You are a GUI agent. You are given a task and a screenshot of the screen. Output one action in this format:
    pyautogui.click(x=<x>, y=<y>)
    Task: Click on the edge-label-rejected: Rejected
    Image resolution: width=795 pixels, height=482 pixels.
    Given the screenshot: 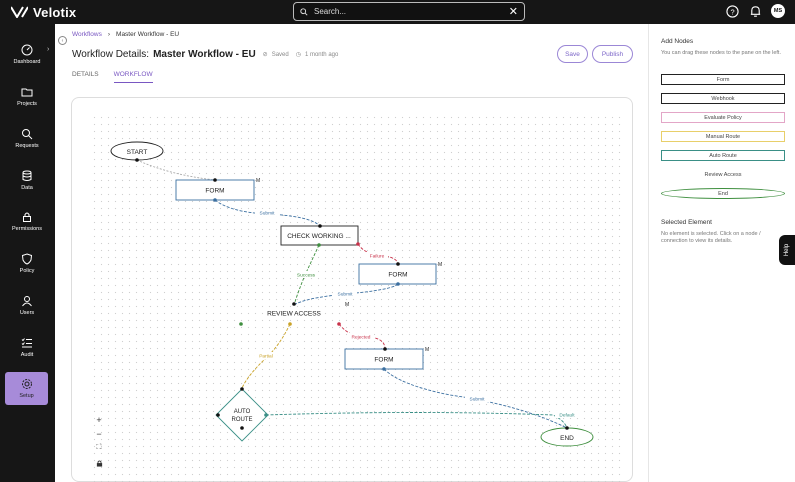 What is the action you would take?
    pyautogui.click(x=361, y=338)
    